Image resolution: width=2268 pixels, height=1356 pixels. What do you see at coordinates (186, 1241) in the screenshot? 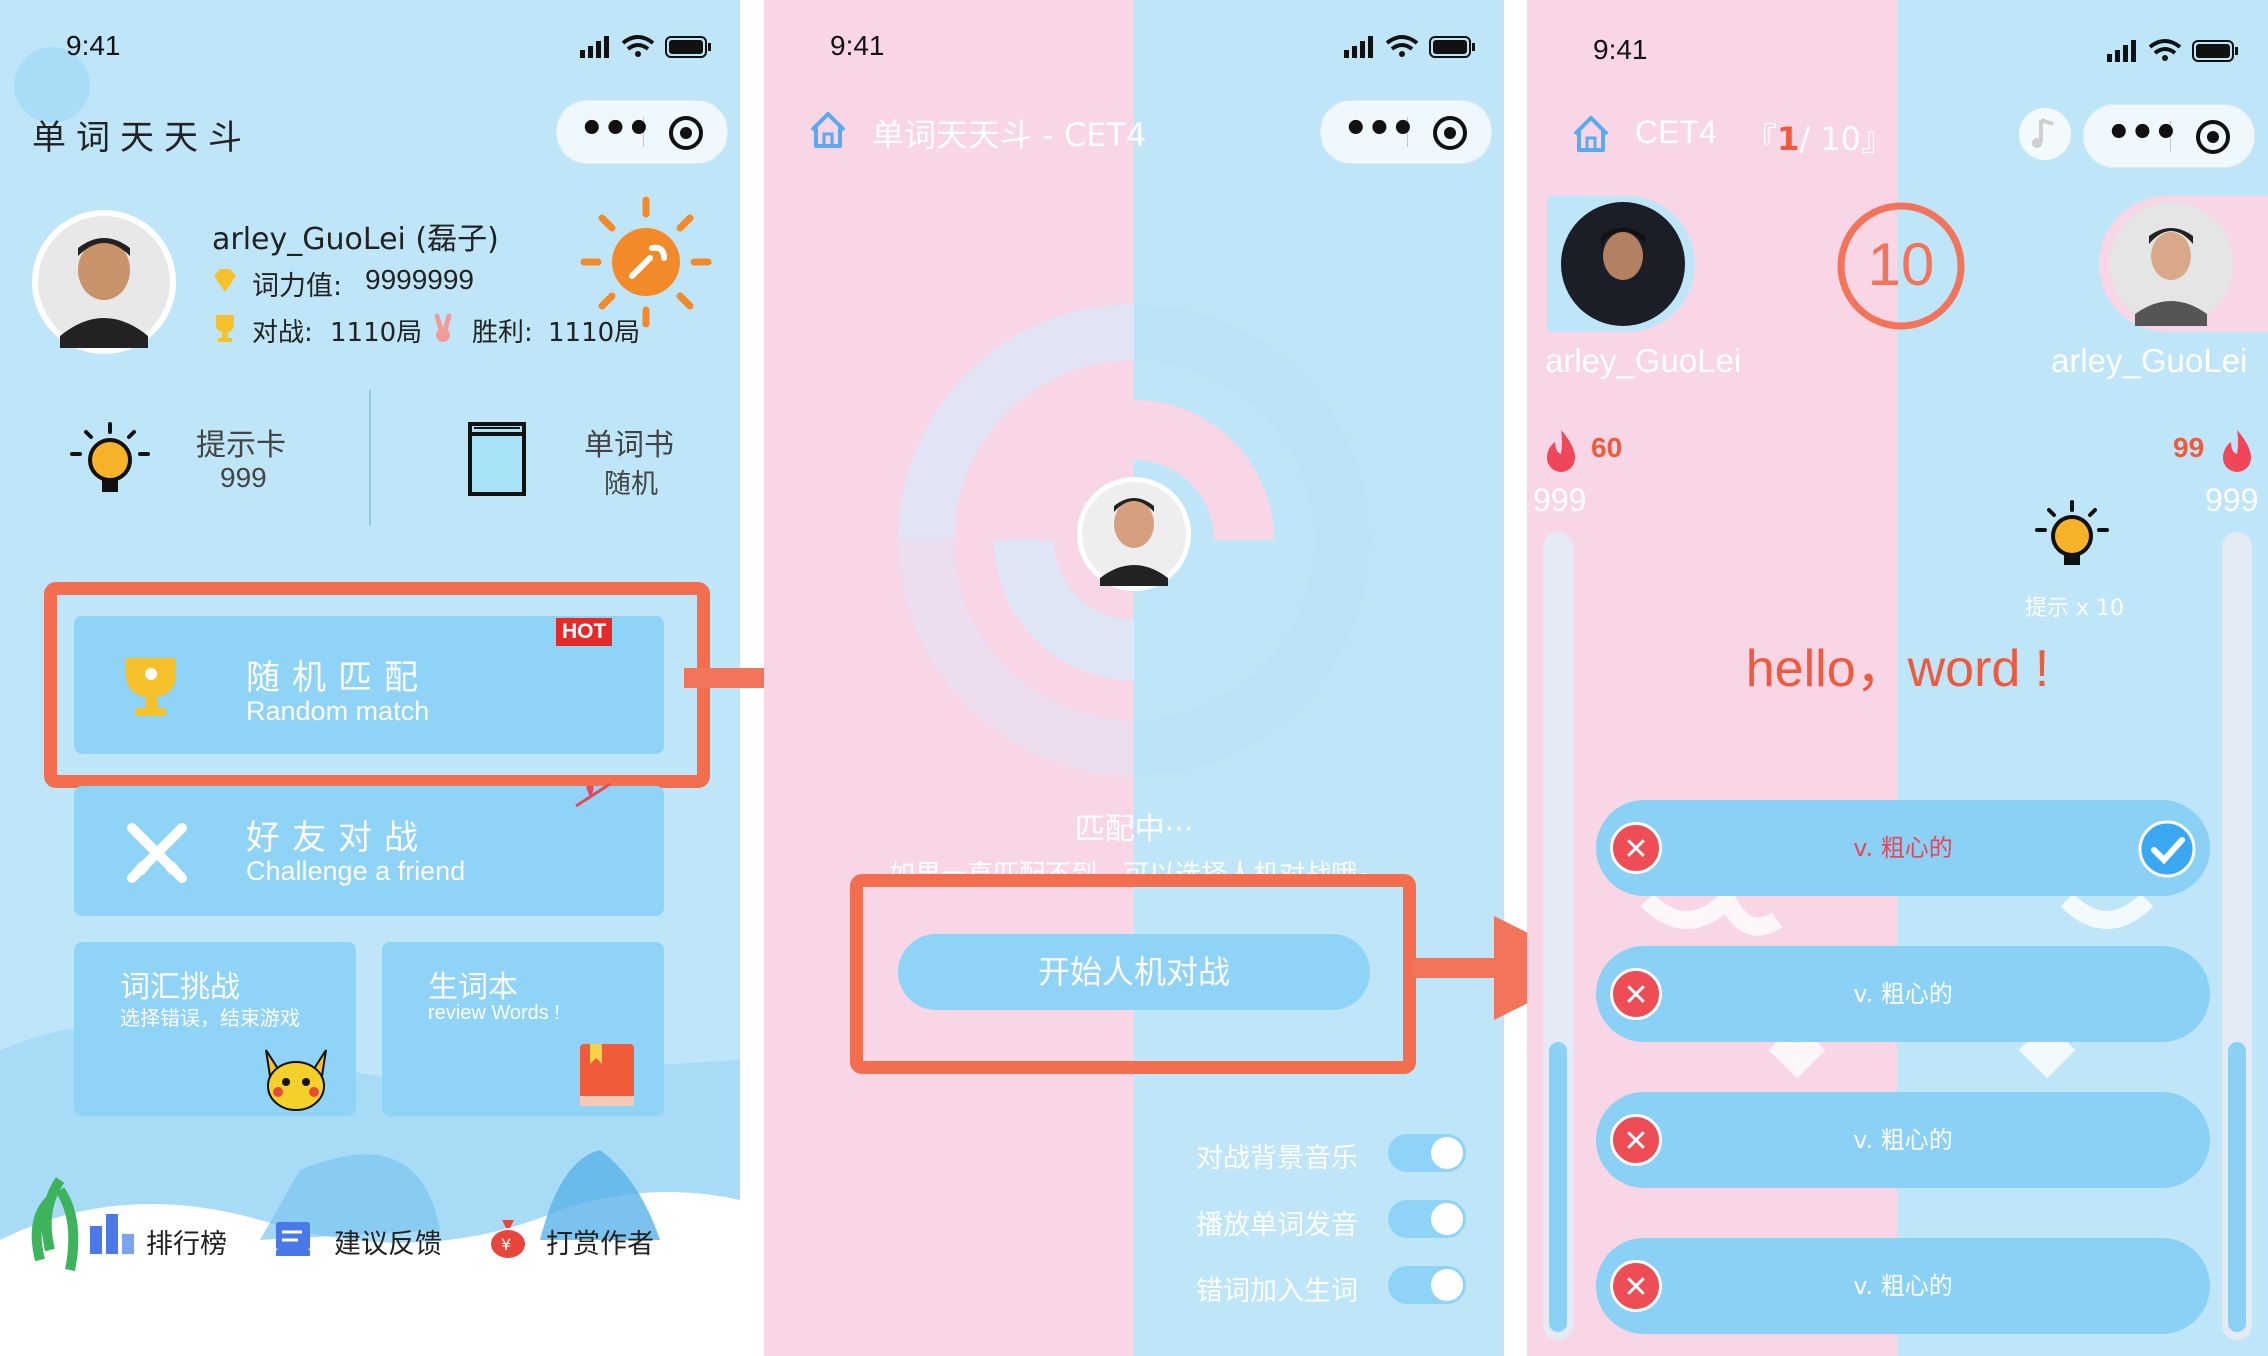
I see `nav-leaderboard: 排行榜` at bounding box center [186, 1241].